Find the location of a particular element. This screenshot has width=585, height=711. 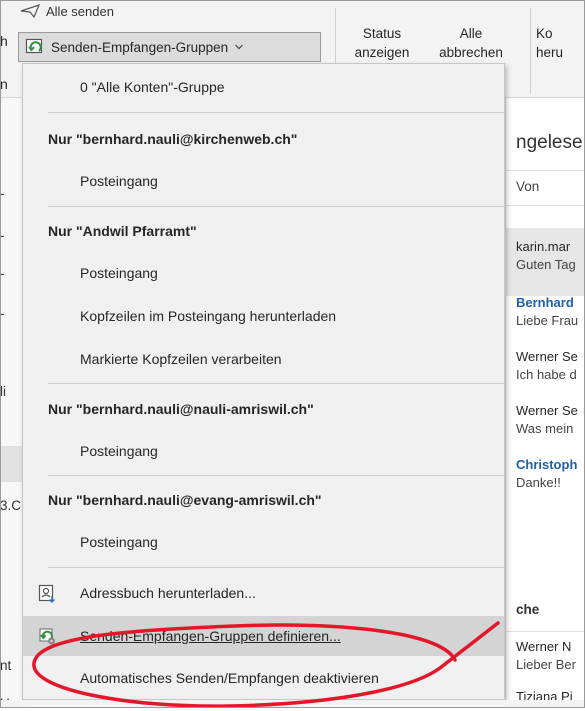

show-status-label-1: Status is located at coordinates (382, 33).